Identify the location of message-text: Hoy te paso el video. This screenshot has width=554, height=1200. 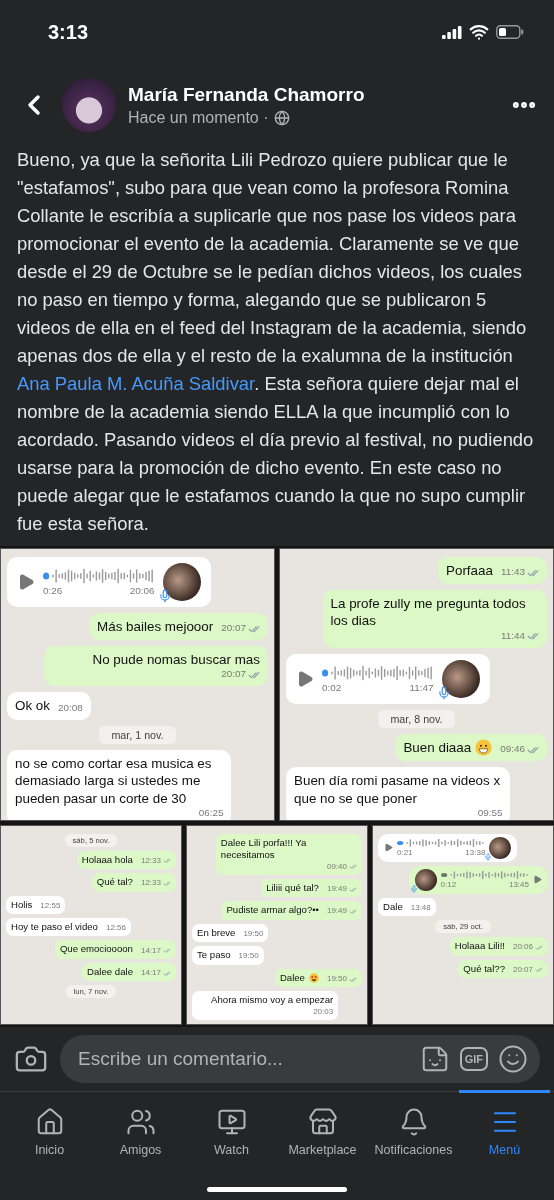
(54, 927).